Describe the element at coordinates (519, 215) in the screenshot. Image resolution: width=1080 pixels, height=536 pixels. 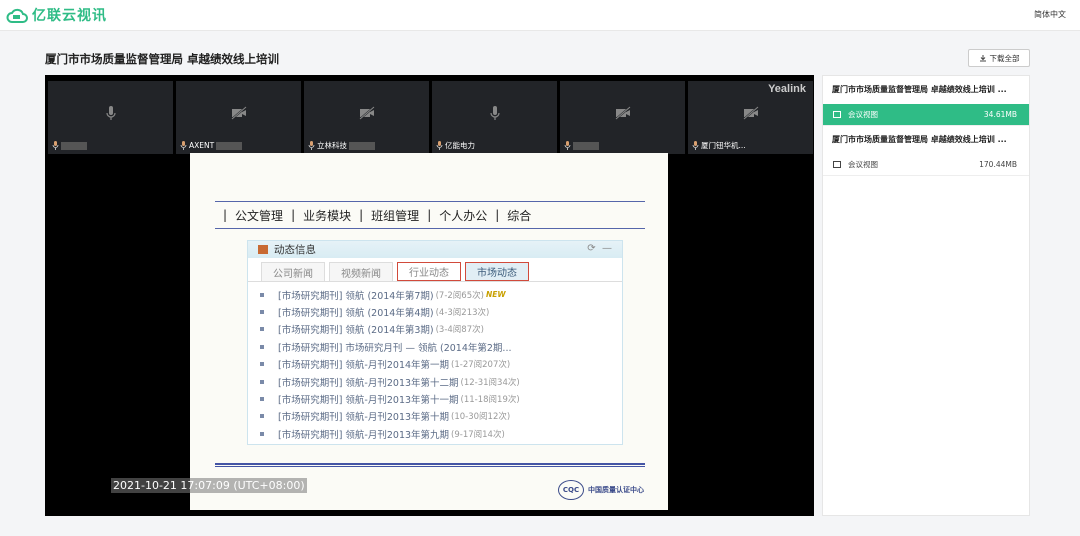
I see `slide-menu-item: 综合` at that location.